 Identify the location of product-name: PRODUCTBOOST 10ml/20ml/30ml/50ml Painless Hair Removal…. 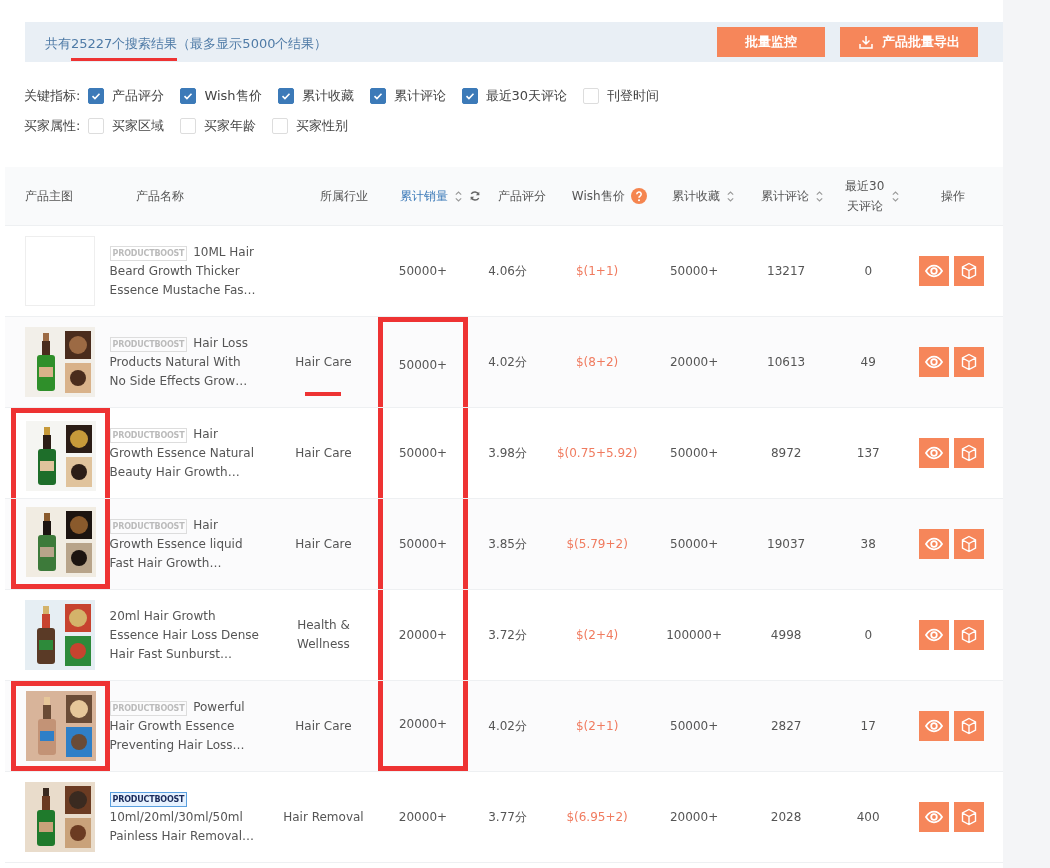
(184, 817).